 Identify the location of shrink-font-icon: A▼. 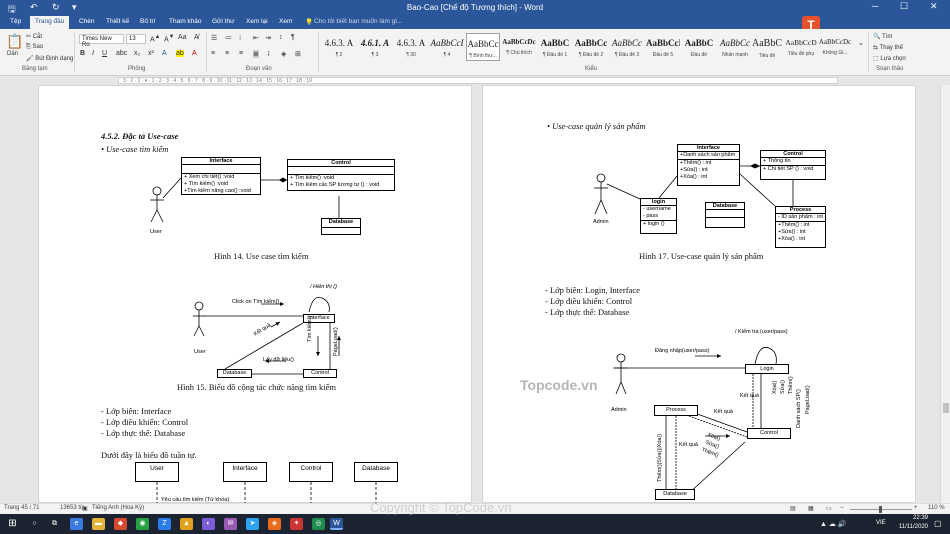
(169, 38).